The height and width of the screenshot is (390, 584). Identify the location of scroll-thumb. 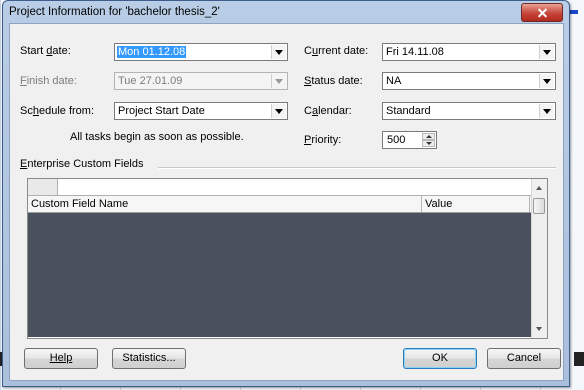
(539, 206).